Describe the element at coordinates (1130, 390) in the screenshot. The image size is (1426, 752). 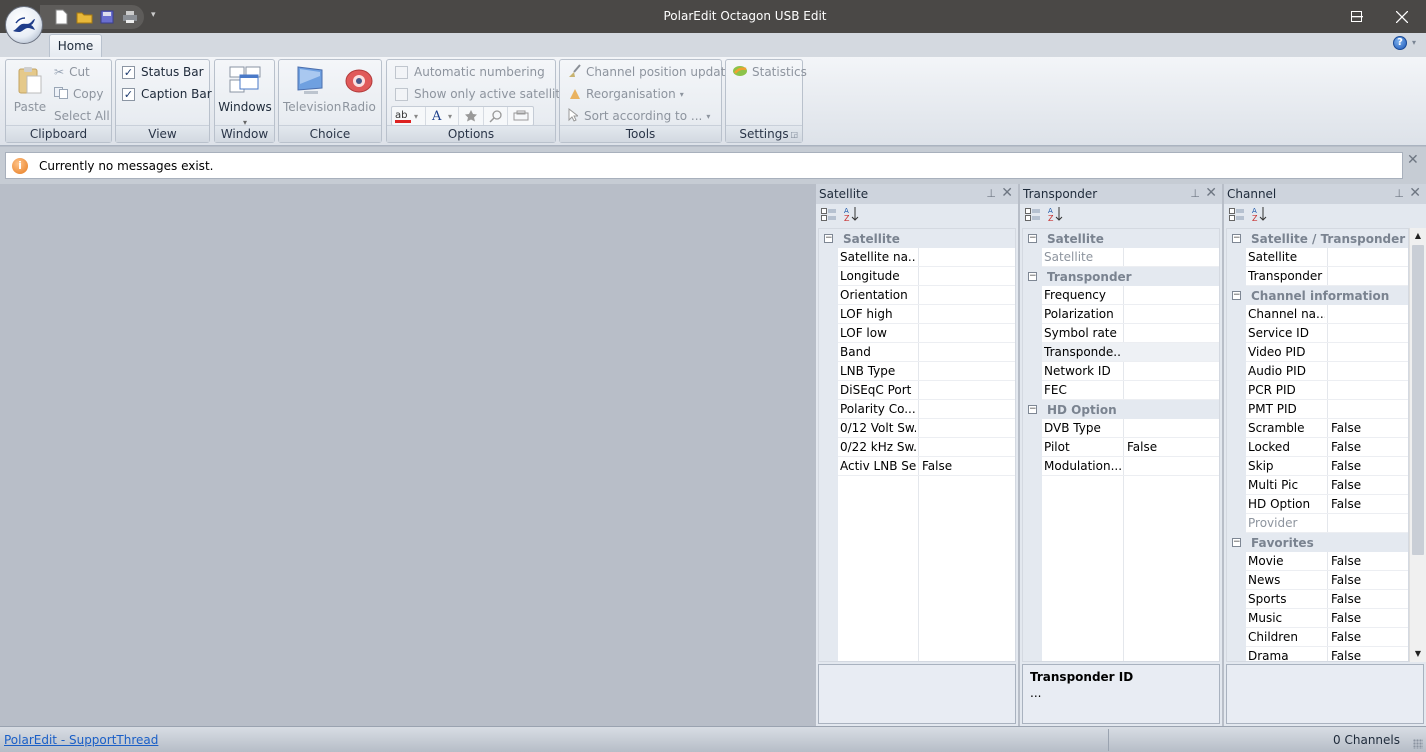
I see `grid-row: FEC` at that location.